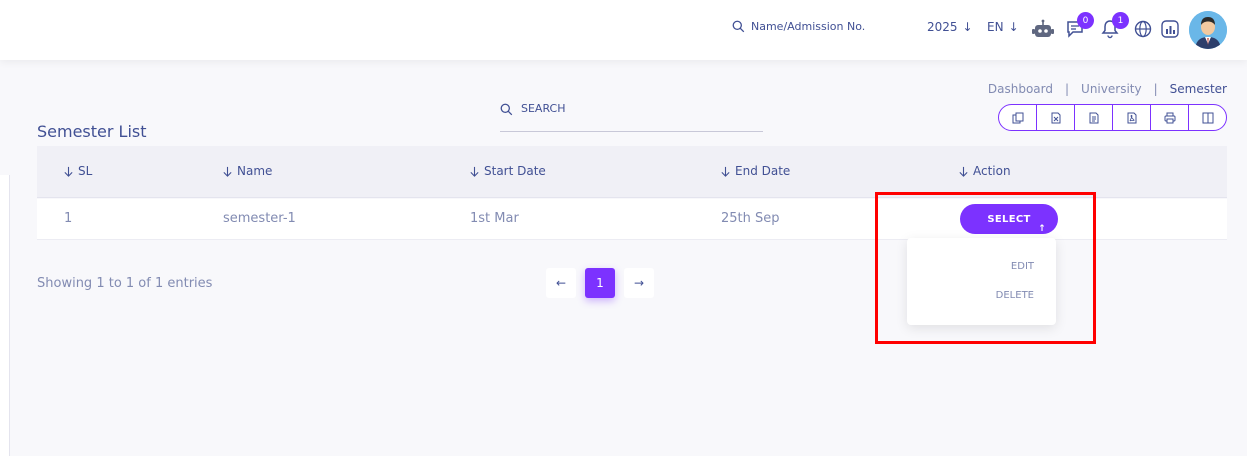  I want to click on year-value: 2025, so click(942, 27).